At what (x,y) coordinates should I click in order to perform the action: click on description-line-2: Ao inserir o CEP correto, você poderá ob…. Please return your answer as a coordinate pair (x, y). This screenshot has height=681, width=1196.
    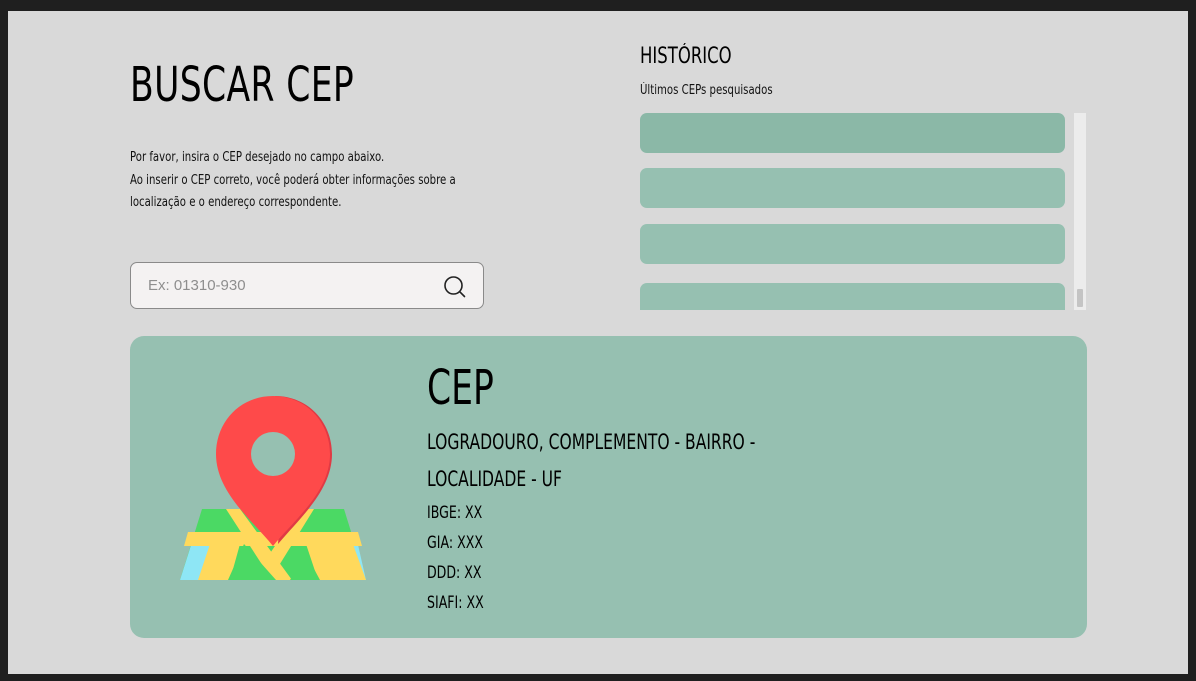
    Looking at the image, I should click on (293, 180).